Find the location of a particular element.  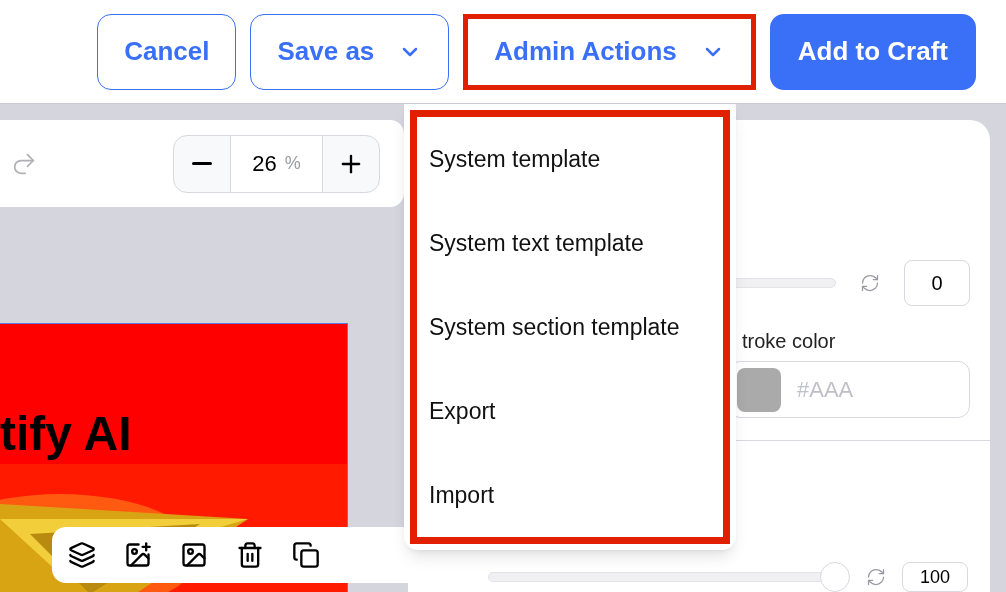

add-button: Add to Craft is located at coordinates (872, 51).